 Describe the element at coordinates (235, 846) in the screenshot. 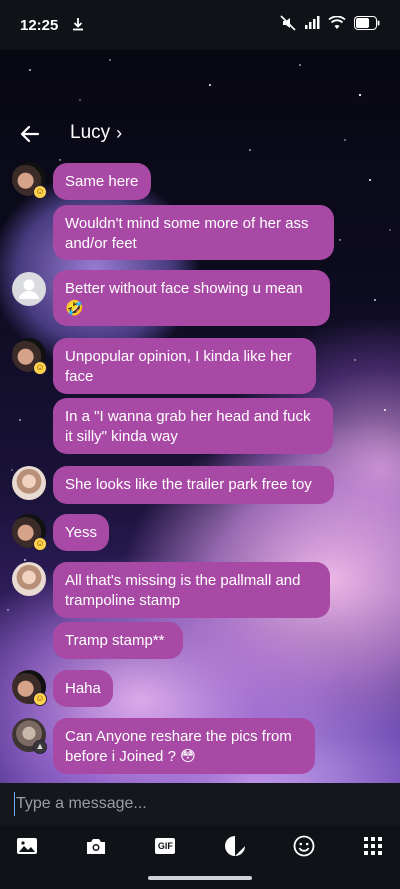

I see `sticker-icon` at that location.